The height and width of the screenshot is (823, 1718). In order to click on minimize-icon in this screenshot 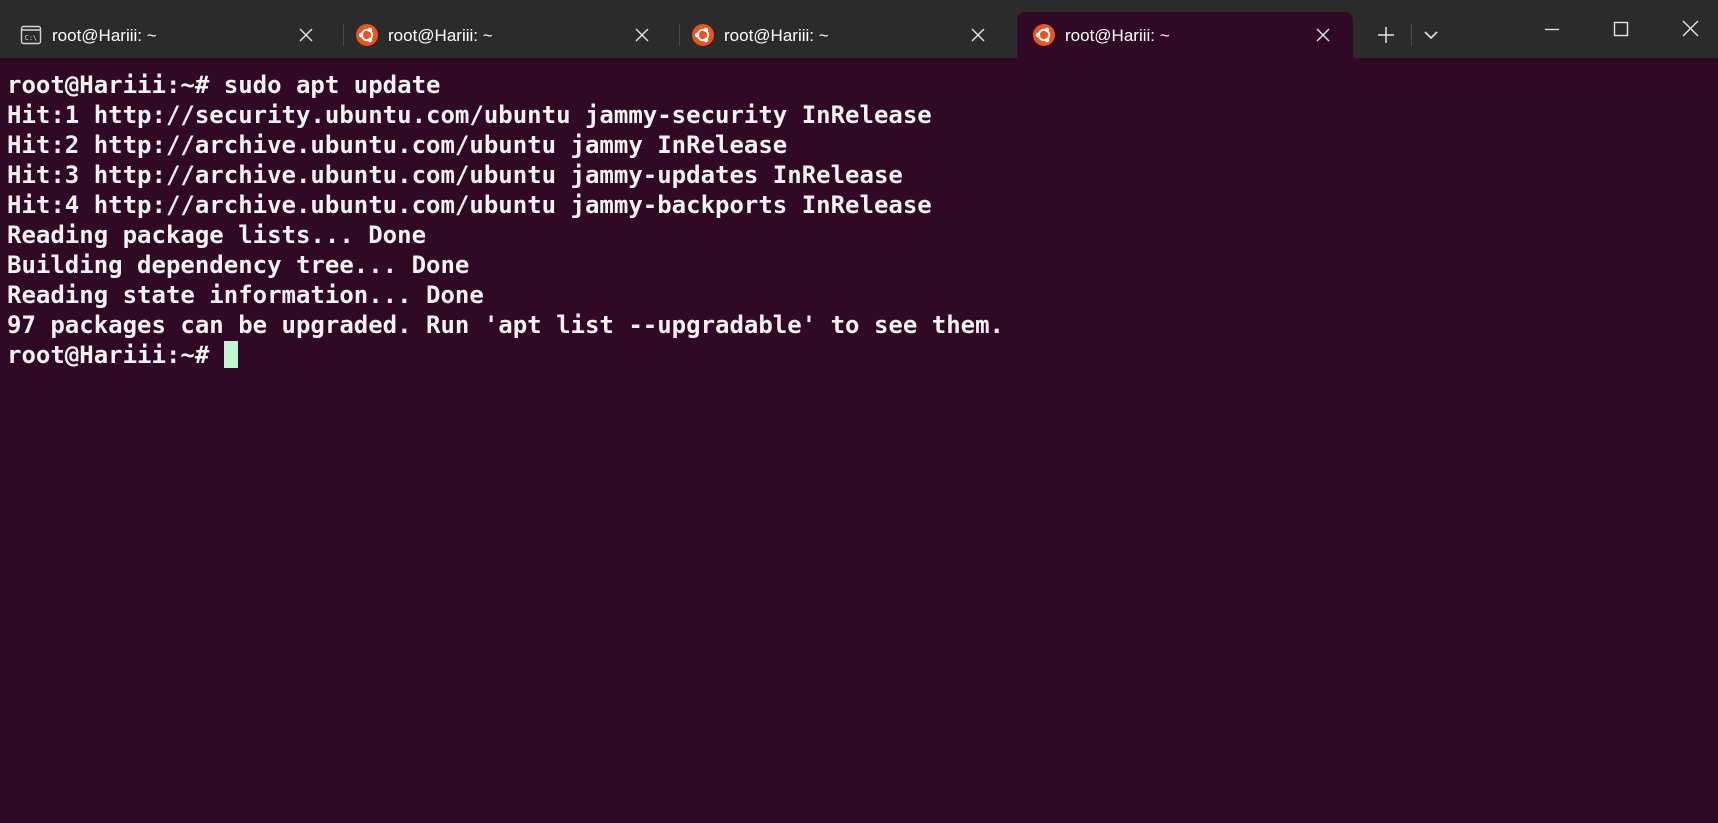, I will do `click(1552, 30)`.